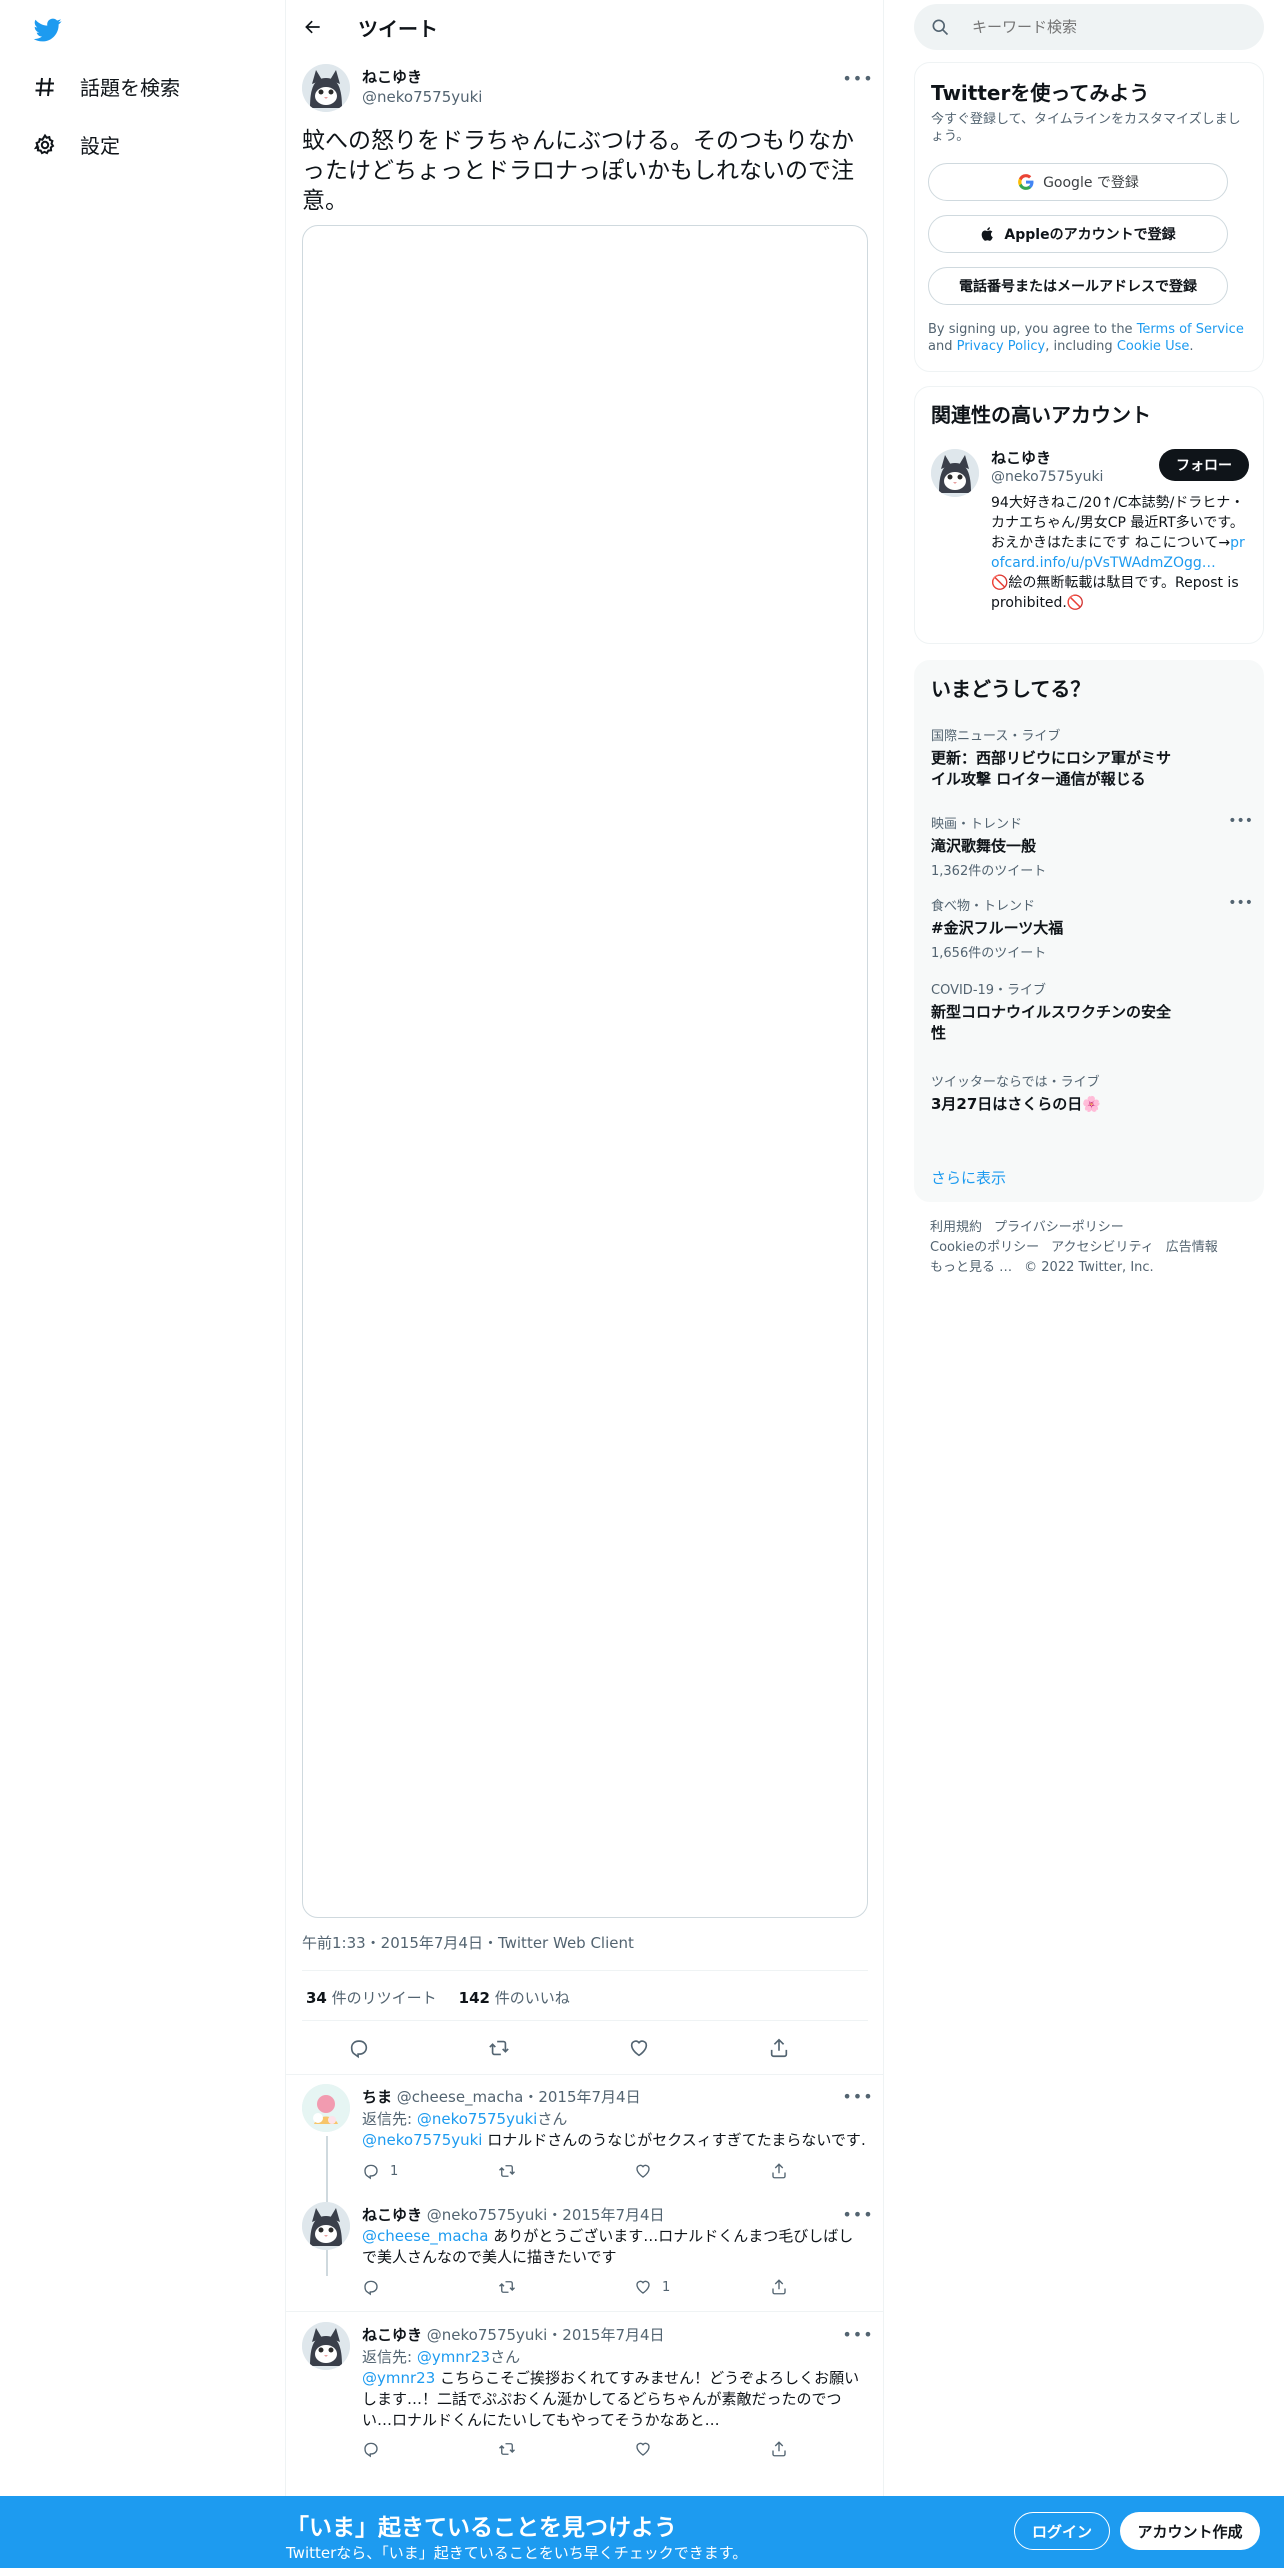  Describe the element at coordinates (371, 1997) in the screenshot. I see `retweets-stat: 34 件のリツイート` at that location.